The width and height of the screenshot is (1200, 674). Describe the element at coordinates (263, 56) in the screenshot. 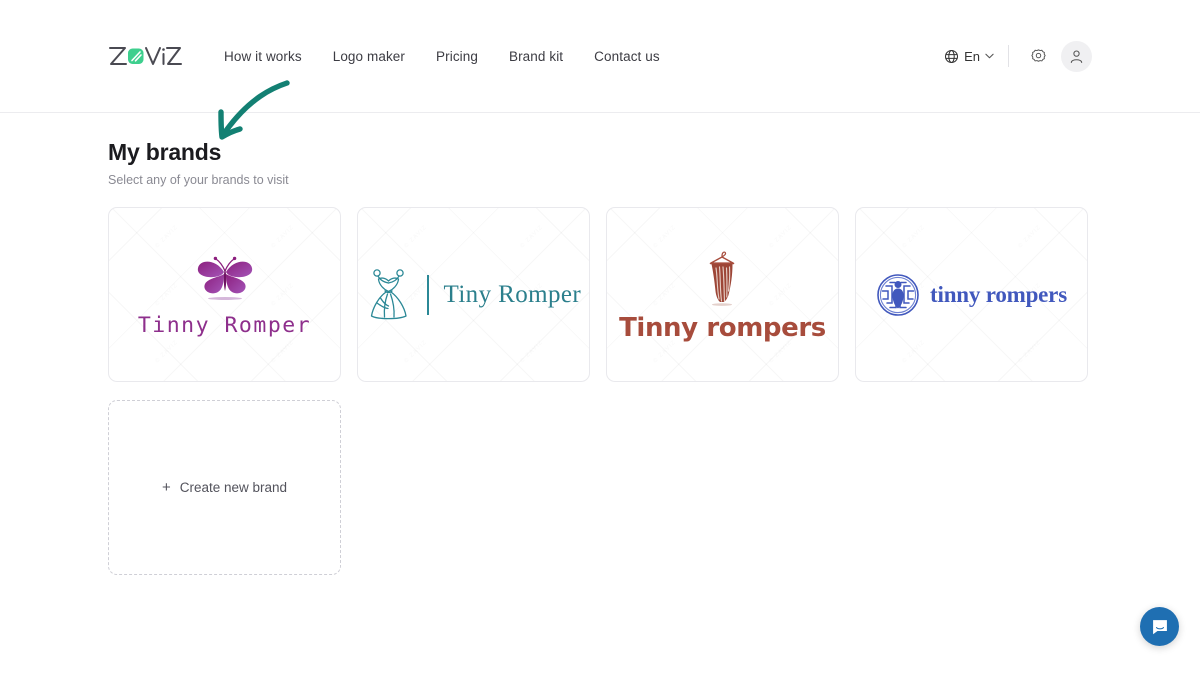

I see `nav-item-how-it-works: How it works` at that location.